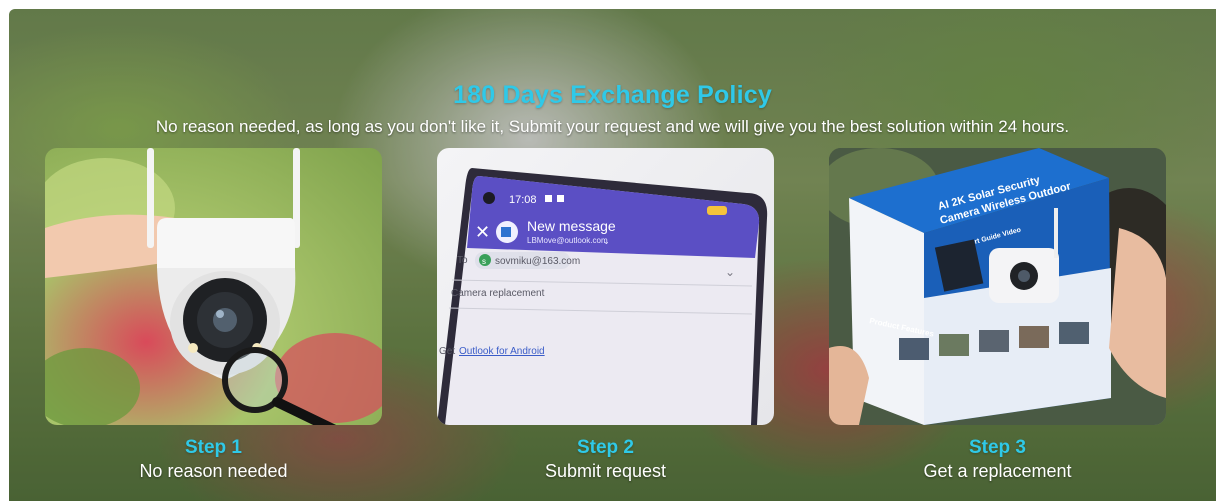 The width and height of the screenshot is (1216, 501). Describe the element at coordinates (612, 95) in the screenshot. I see `policy-title: 180 Days Exchange Policy` at that location.